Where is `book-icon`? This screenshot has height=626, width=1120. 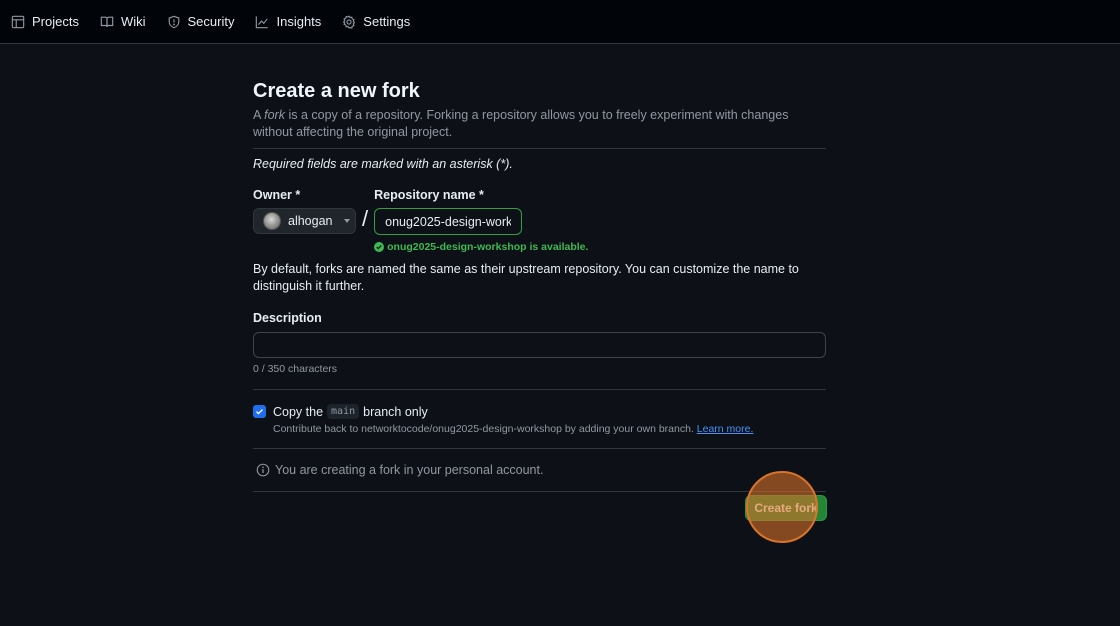
book-icon is located at coordinates (107, 21).